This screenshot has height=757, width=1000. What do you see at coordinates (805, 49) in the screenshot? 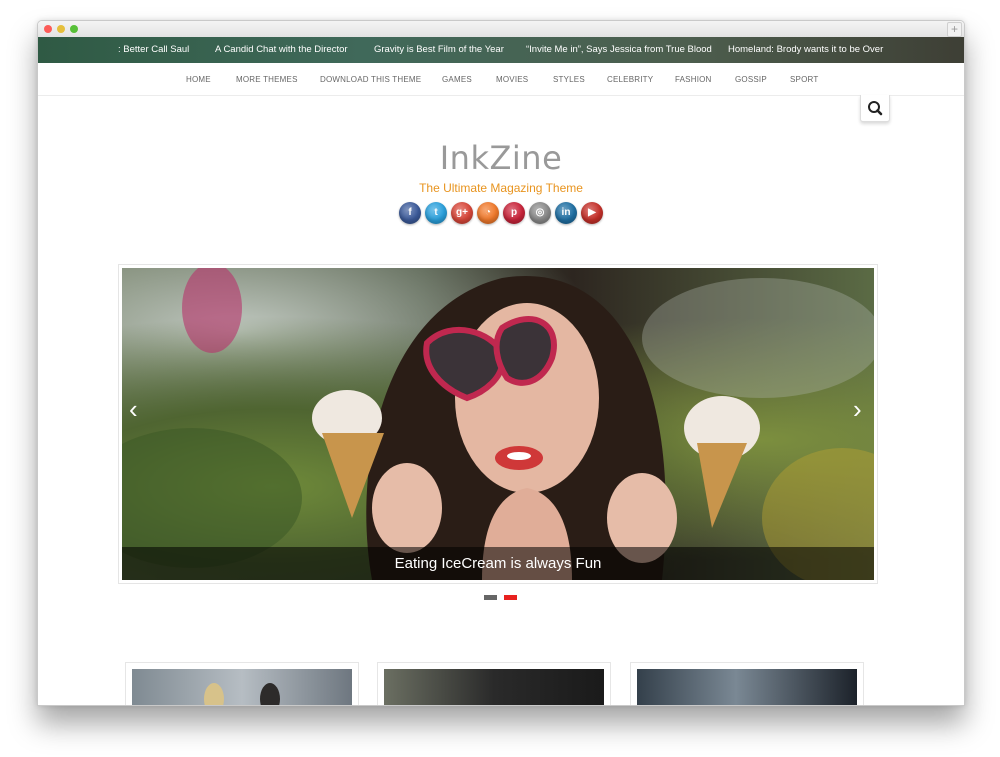
I see `ticker-item: Homeland: Brody wants it to be Over` at bounding box center [805, 49].